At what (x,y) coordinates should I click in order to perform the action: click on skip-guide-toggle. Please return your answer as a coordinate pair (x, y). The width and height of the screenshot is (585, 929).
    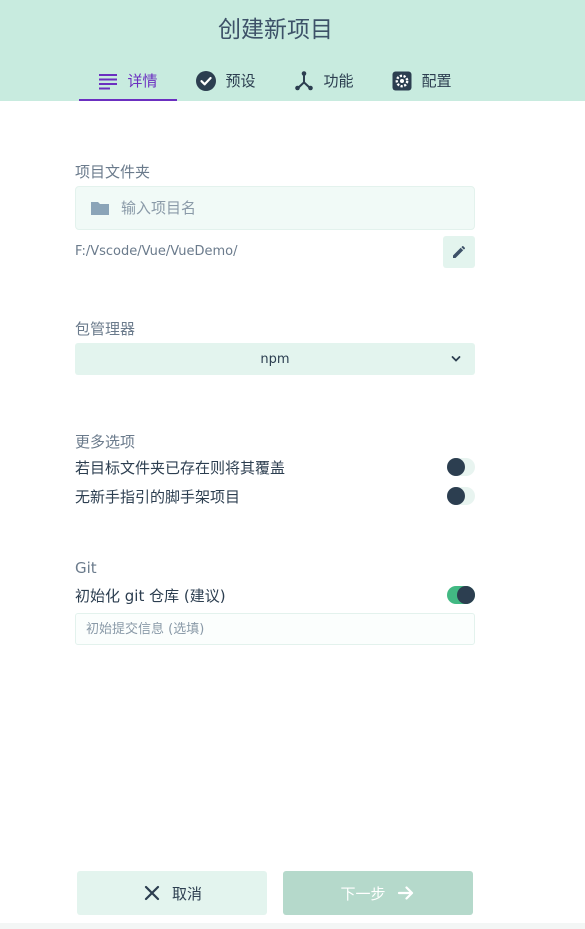
    Looking at the image, I should click on (461, 496).